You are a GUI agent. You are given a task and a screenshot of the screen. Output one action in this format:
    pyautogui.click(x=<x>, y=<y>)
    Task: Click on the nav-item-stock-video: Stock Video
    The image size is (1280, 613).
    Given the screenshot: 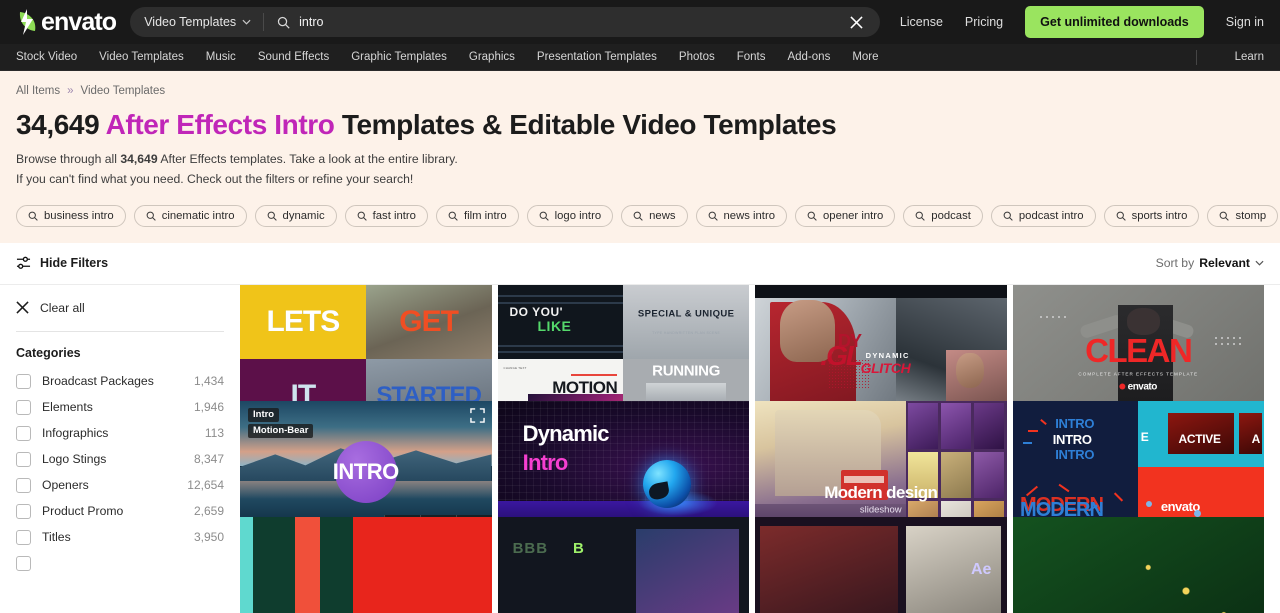 What is the action you would take?
    pyautogui.click(x=46, y=57)
    